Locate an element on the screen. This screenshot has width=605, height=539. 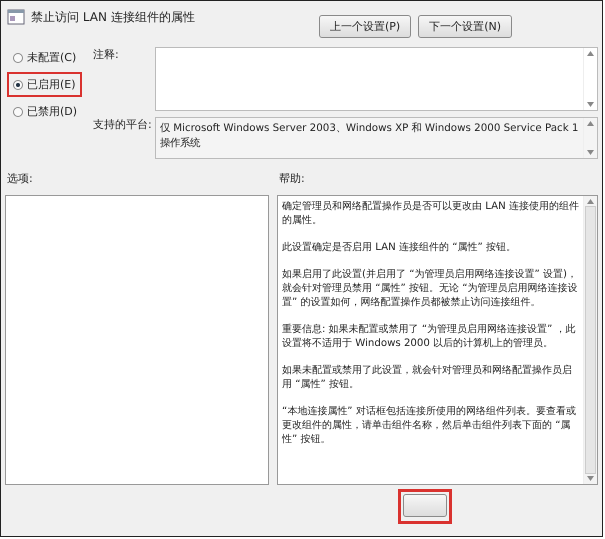
comment-field is located at coordinates (376, 79).